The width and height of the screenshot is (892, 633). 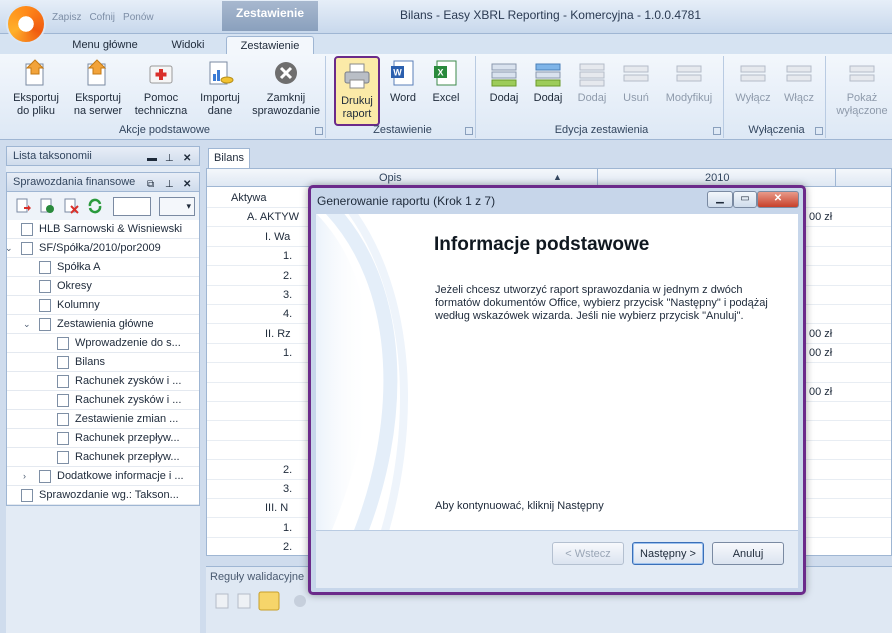 What do you see at coordinates (862, 88) in the screenshot?
I see `show-disabled-button: Pokaż wyłączone` at bounding box center [862, 88].